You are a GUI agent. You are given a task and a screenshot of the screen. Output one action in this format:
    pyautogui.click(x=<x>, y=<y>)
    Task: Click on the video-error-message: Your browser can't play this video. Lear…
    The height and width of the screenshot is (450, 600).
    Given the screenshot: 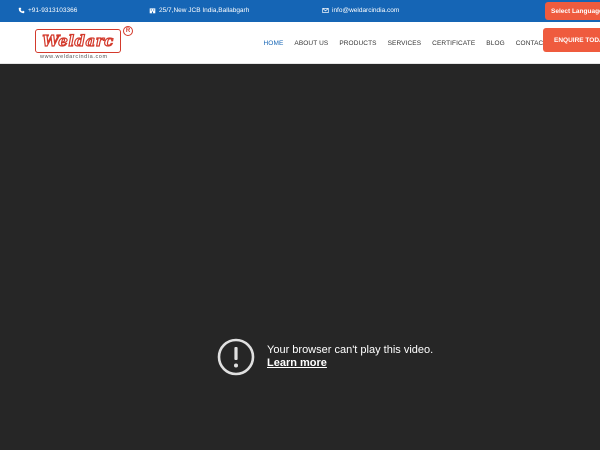 What is the action you would take?
    pyautogui.click(x=325, y=357)
    